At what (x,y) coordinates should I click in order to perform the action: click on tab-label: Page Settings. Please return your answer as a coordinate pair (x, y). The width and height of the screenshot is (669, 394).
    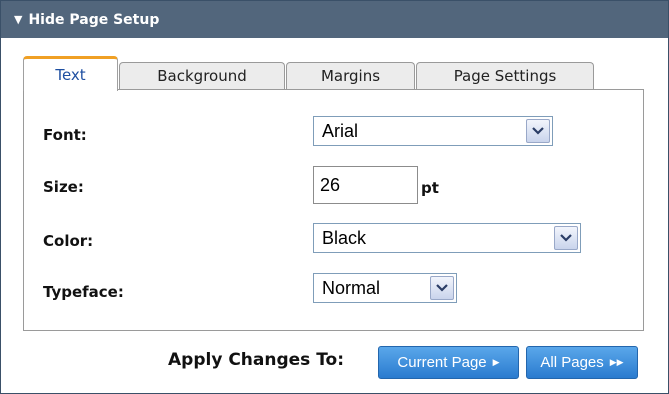
    Looking at the image, I should click on (505, 76).